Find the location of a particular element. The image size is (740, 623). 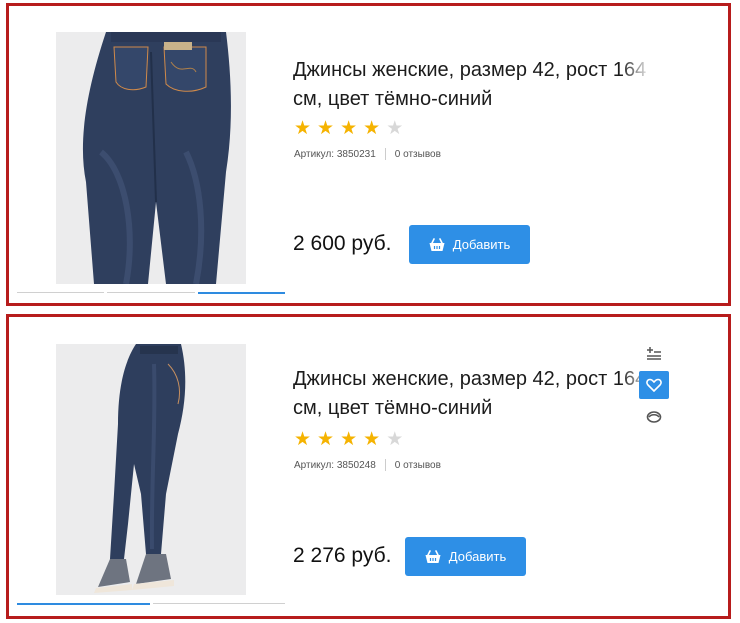

jeans-side-photo-icon is located at coordinates (151, 469).